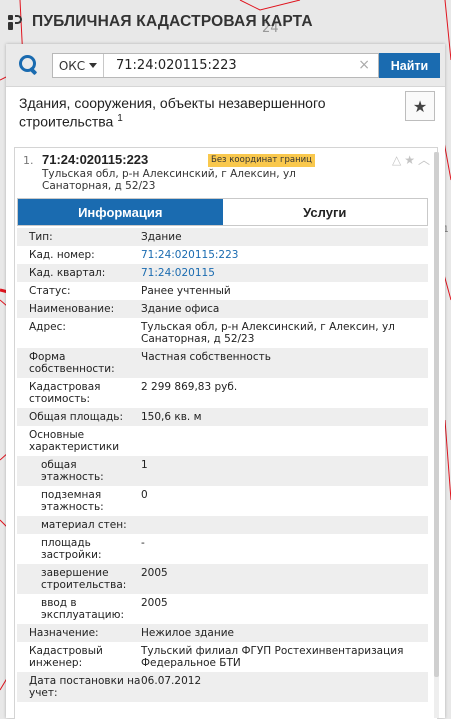 The image size is (451, 719). What do you see at coordinates (41, 237) in the screenshot?
I see `property-label: Тип:` at bounding box center [41, 237].